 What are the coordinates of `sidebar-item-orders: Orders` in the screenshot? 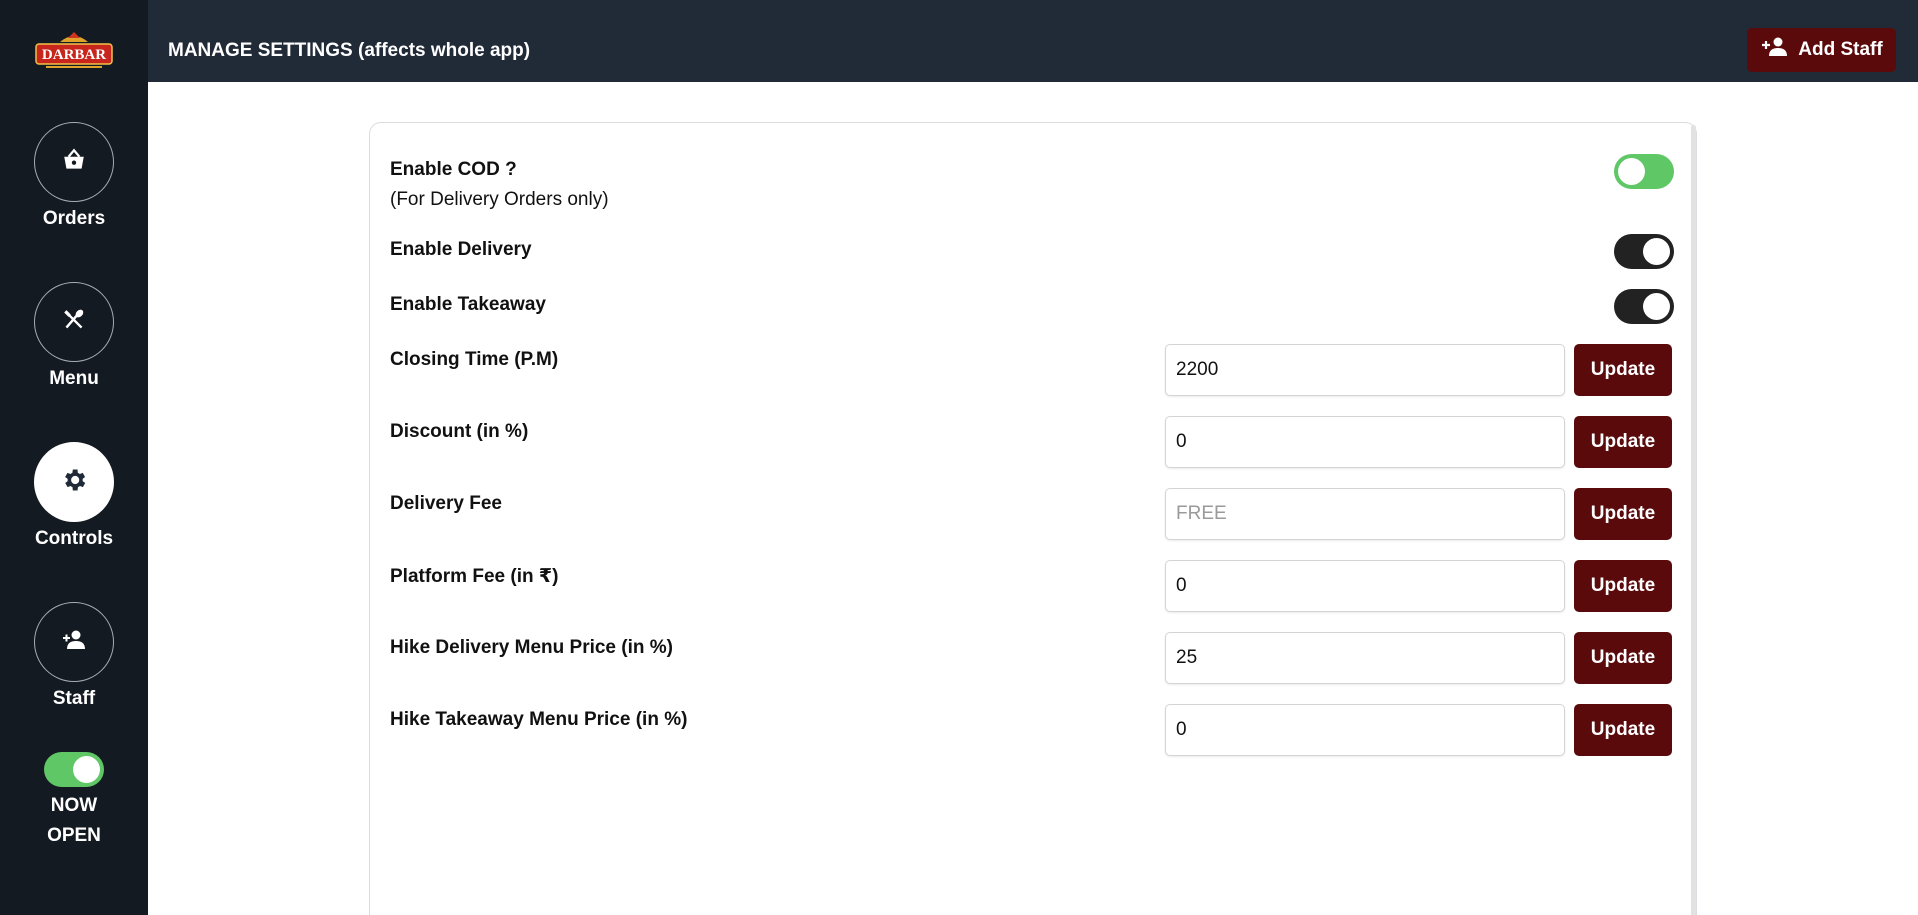 It's located at (74, 176).